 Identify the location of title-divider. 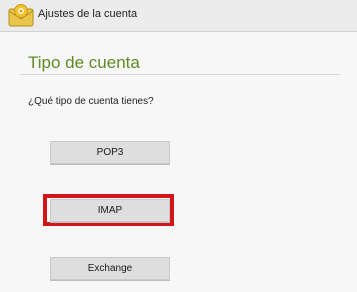
(180, 74).